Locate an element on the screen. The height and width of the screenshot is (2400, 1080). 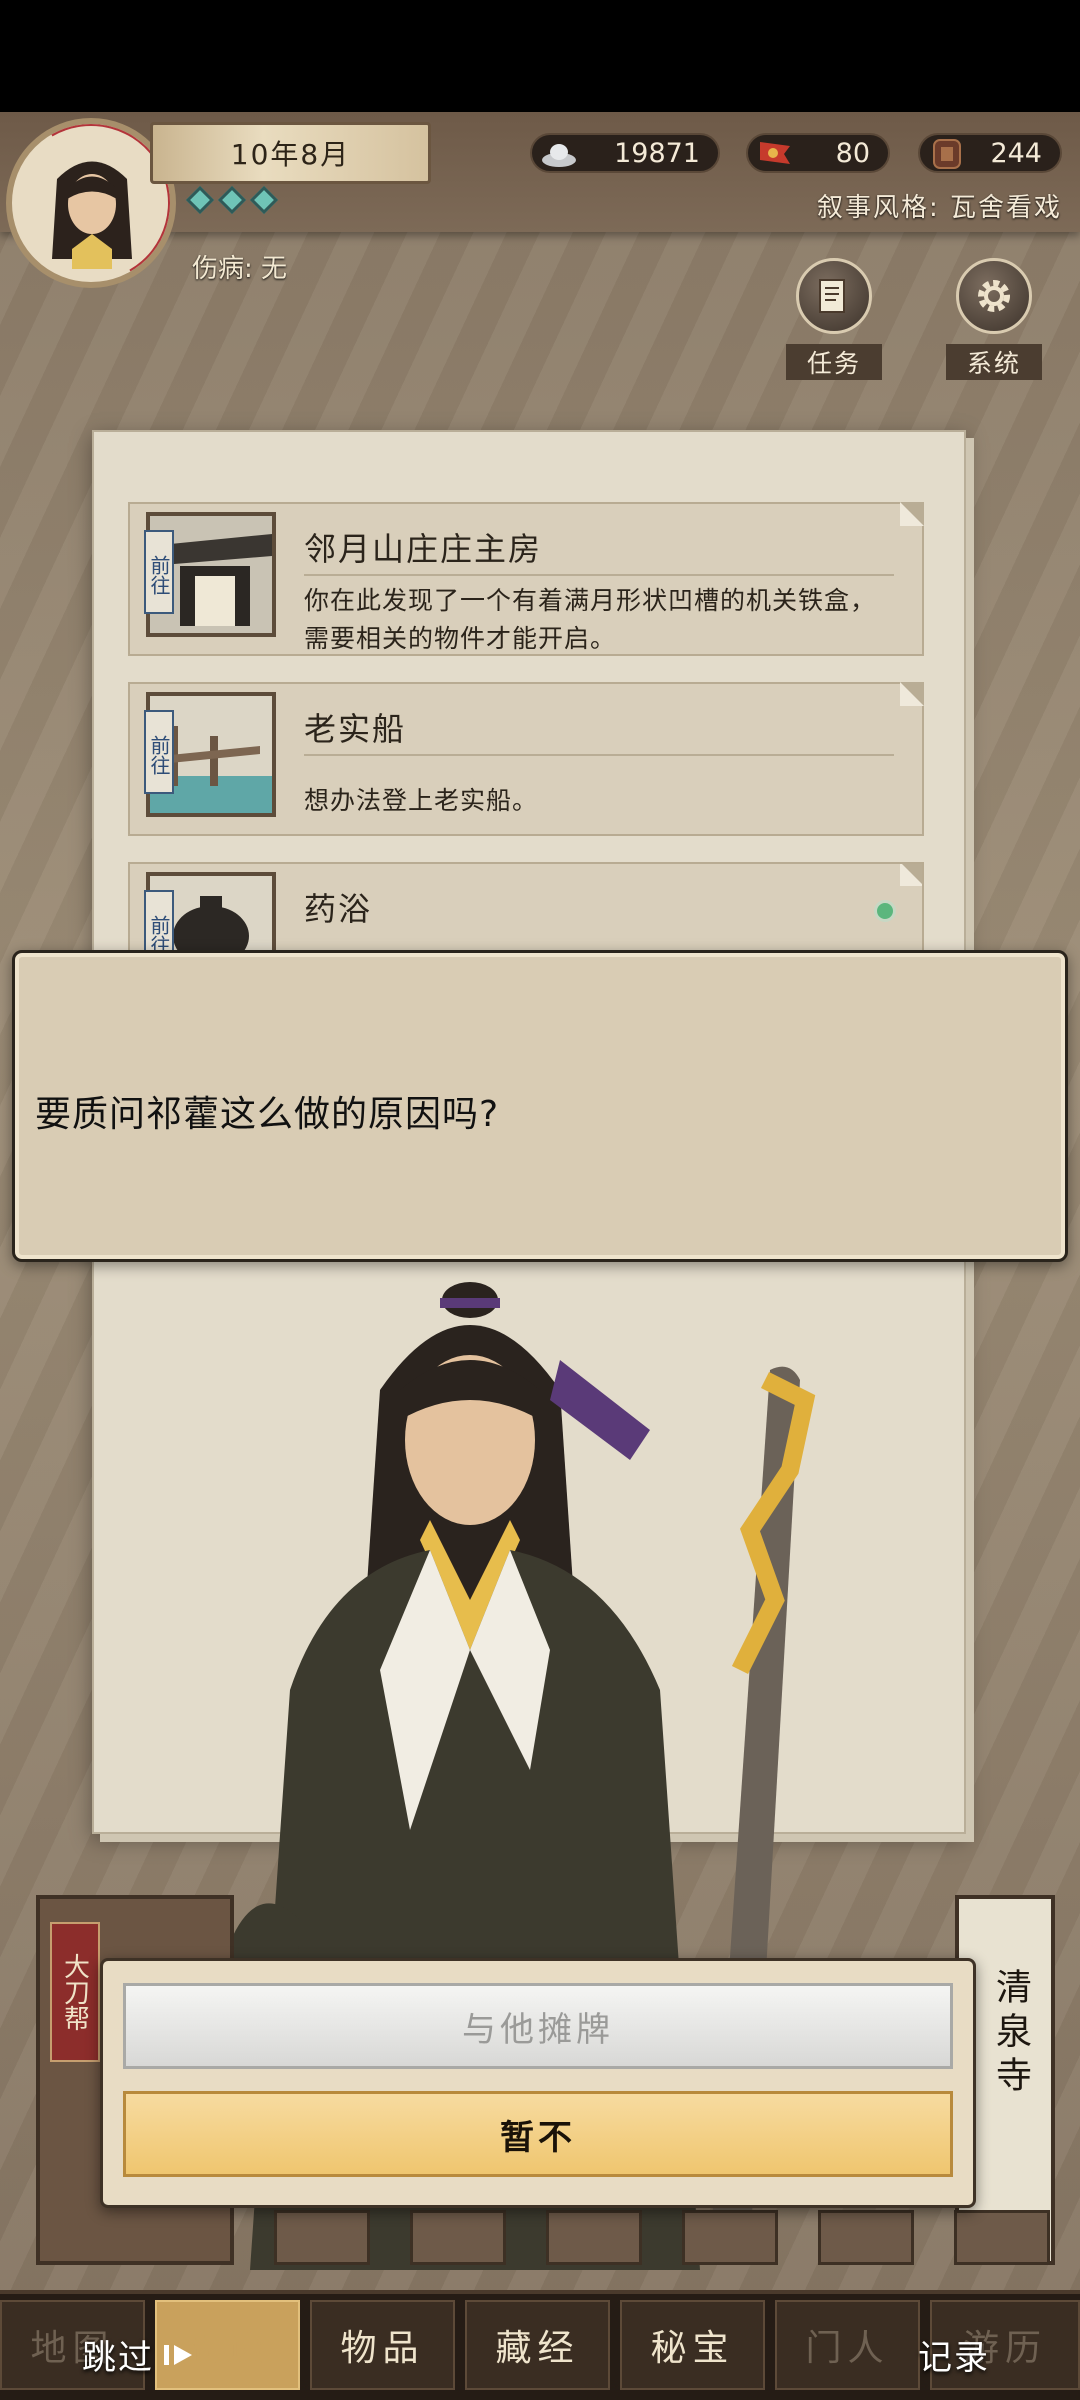
gear-icon is located at coordinates (994, 296).